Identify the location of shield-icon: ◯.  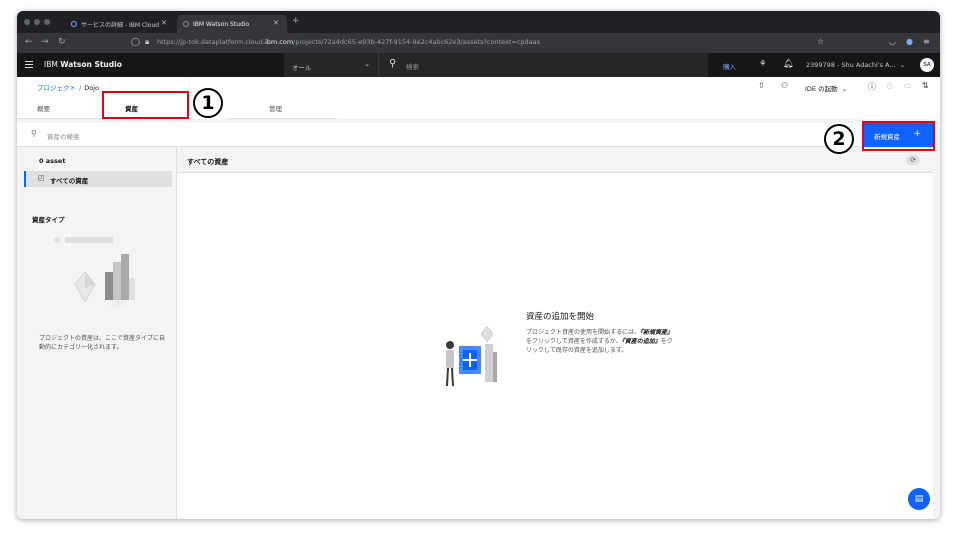
(135, 41).